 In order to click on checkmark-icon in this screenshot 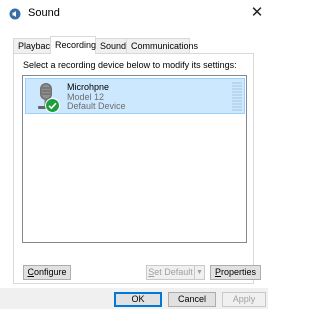, I will do `click(52, 105)`.